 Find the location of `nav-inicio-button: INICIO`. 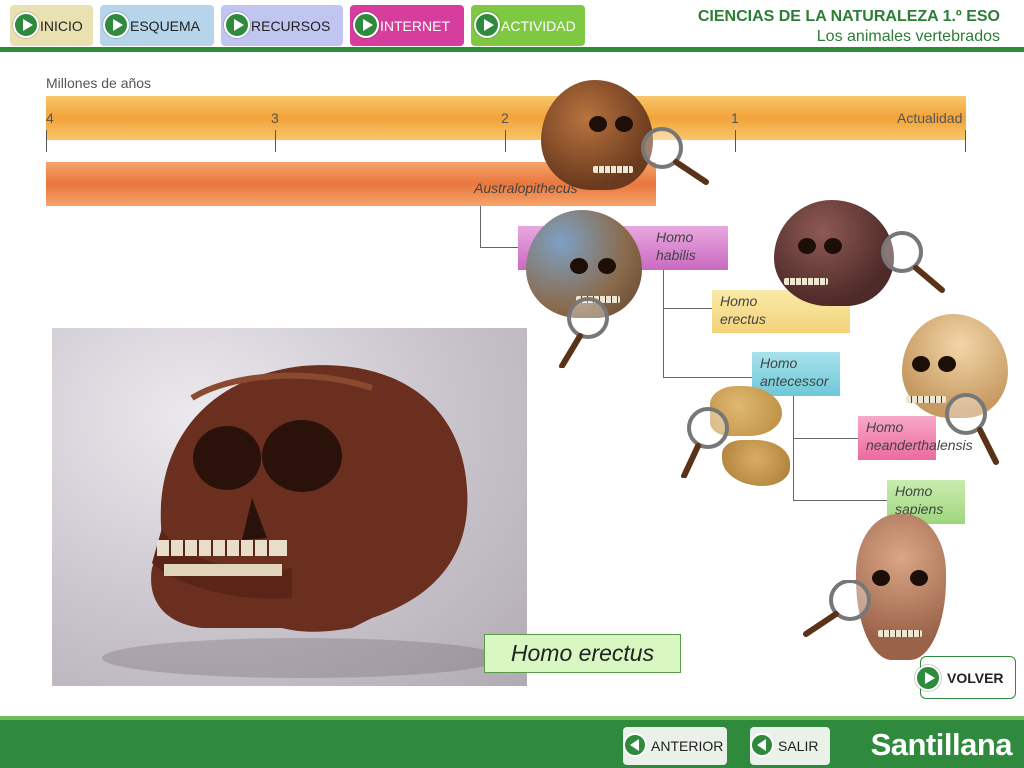

nav-inicio-button: INICIO is located at coordinates (51, 25).